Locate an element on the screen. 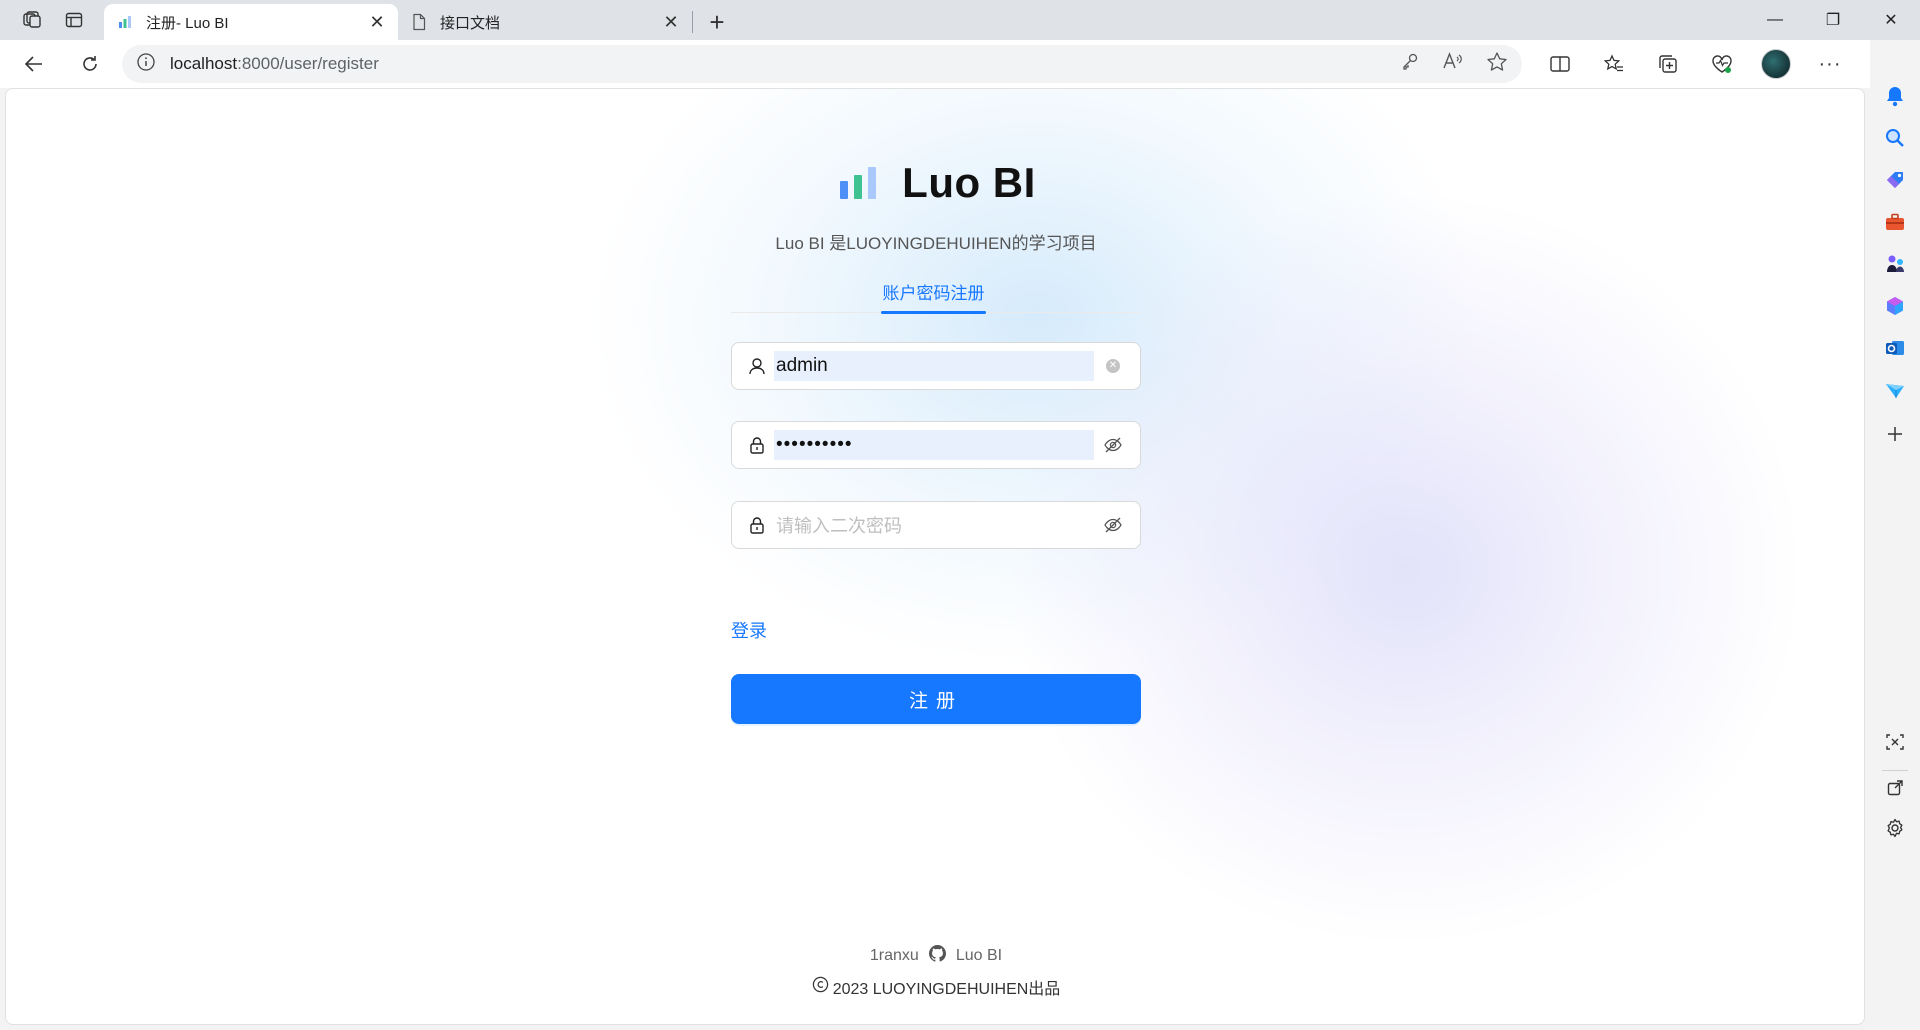 This screenshot has width=1920, height=1030. more-icon: ··· is located at coordinates (1830, 64).